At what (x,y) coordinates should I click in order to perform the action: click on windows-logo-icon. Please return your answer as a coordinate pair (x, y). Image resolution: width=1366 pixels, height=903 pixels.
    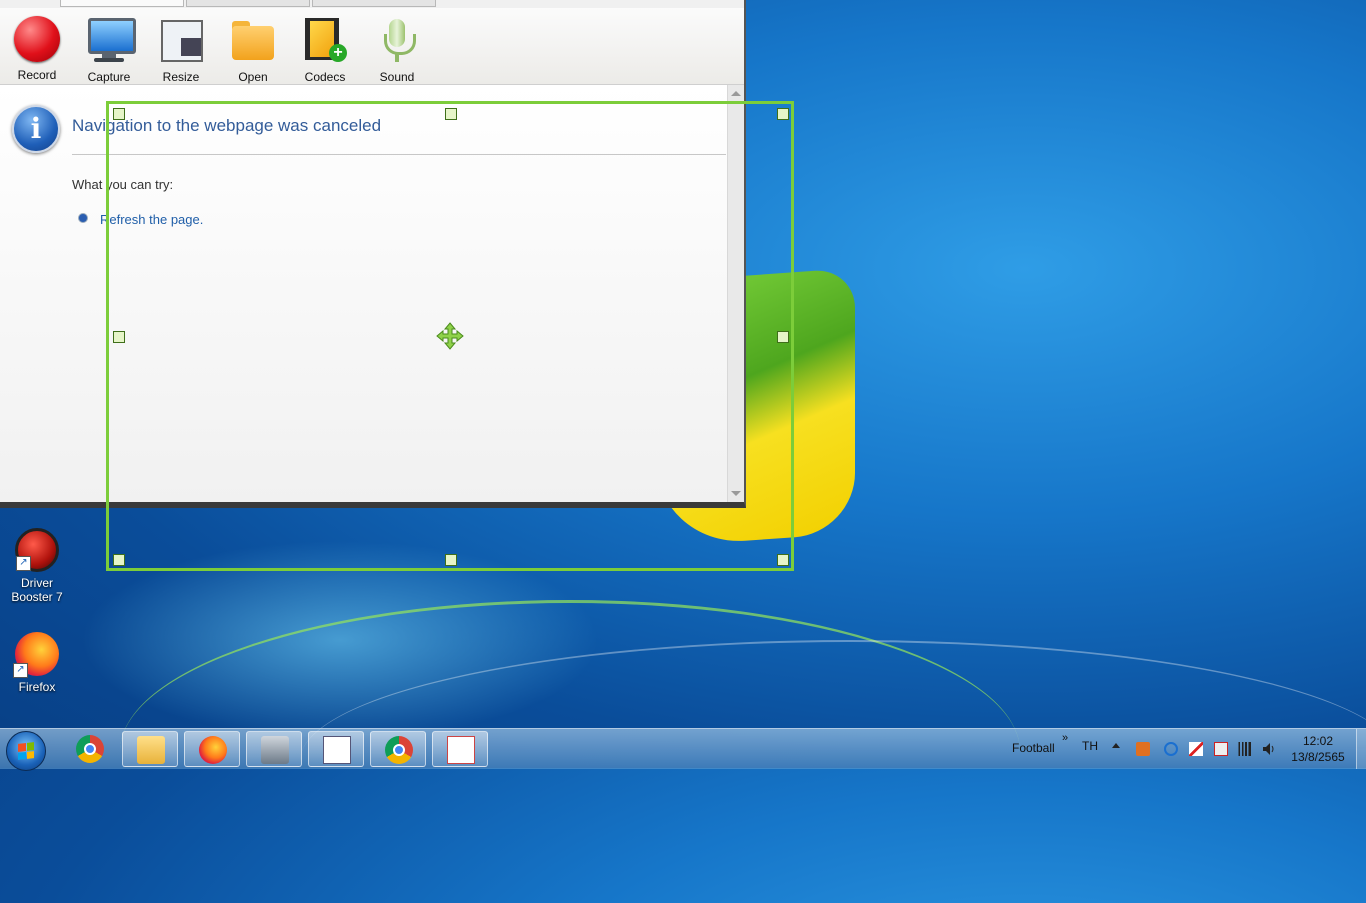
    Looking at the image, I should click on (26, 751).